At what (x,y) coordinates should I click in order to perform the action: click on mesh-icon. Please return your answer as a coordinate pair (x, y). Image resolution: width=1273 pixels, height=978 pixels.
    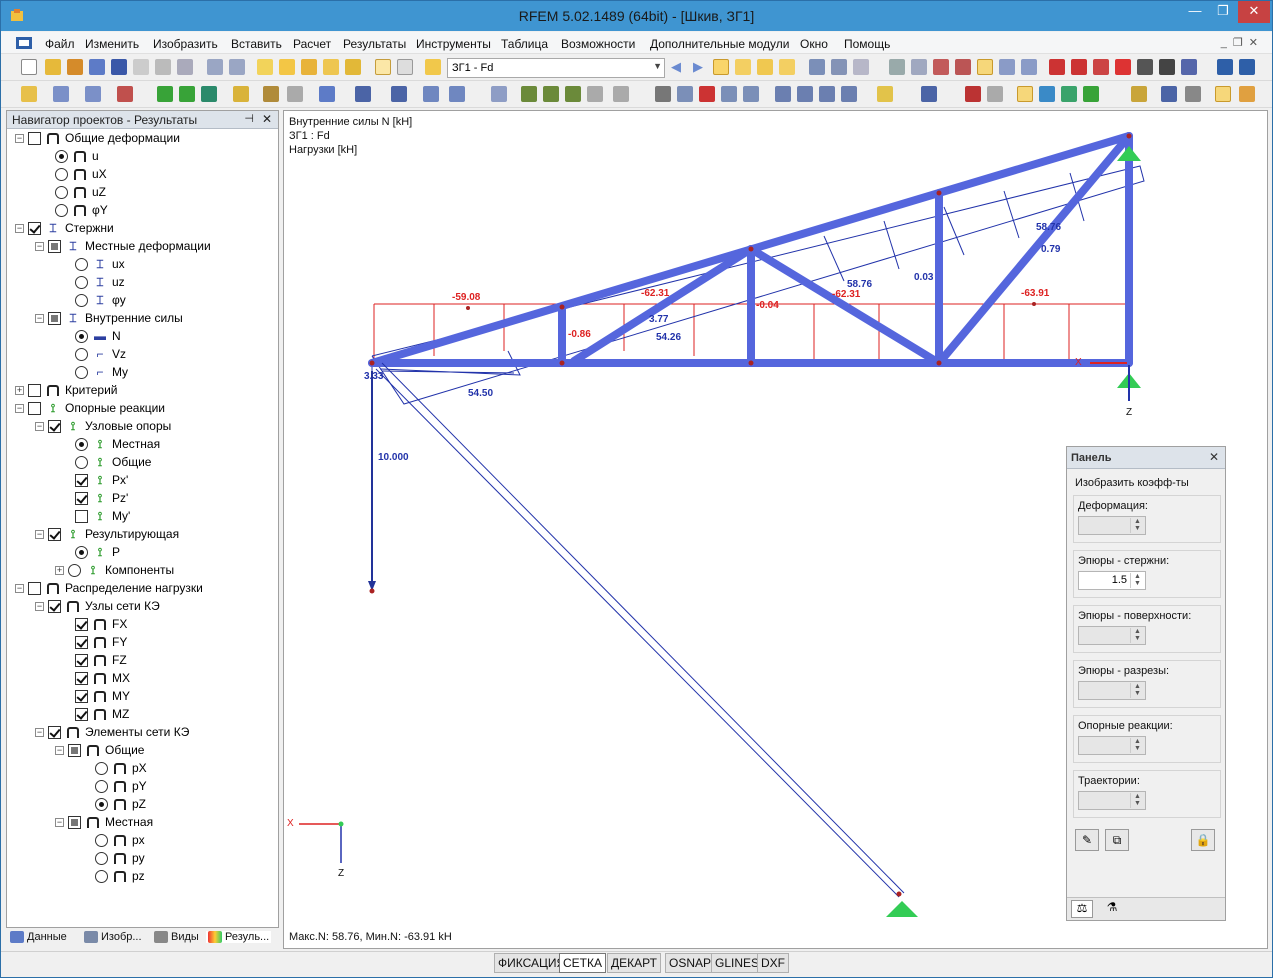
    Looking at the image, I should click on (897, 67).